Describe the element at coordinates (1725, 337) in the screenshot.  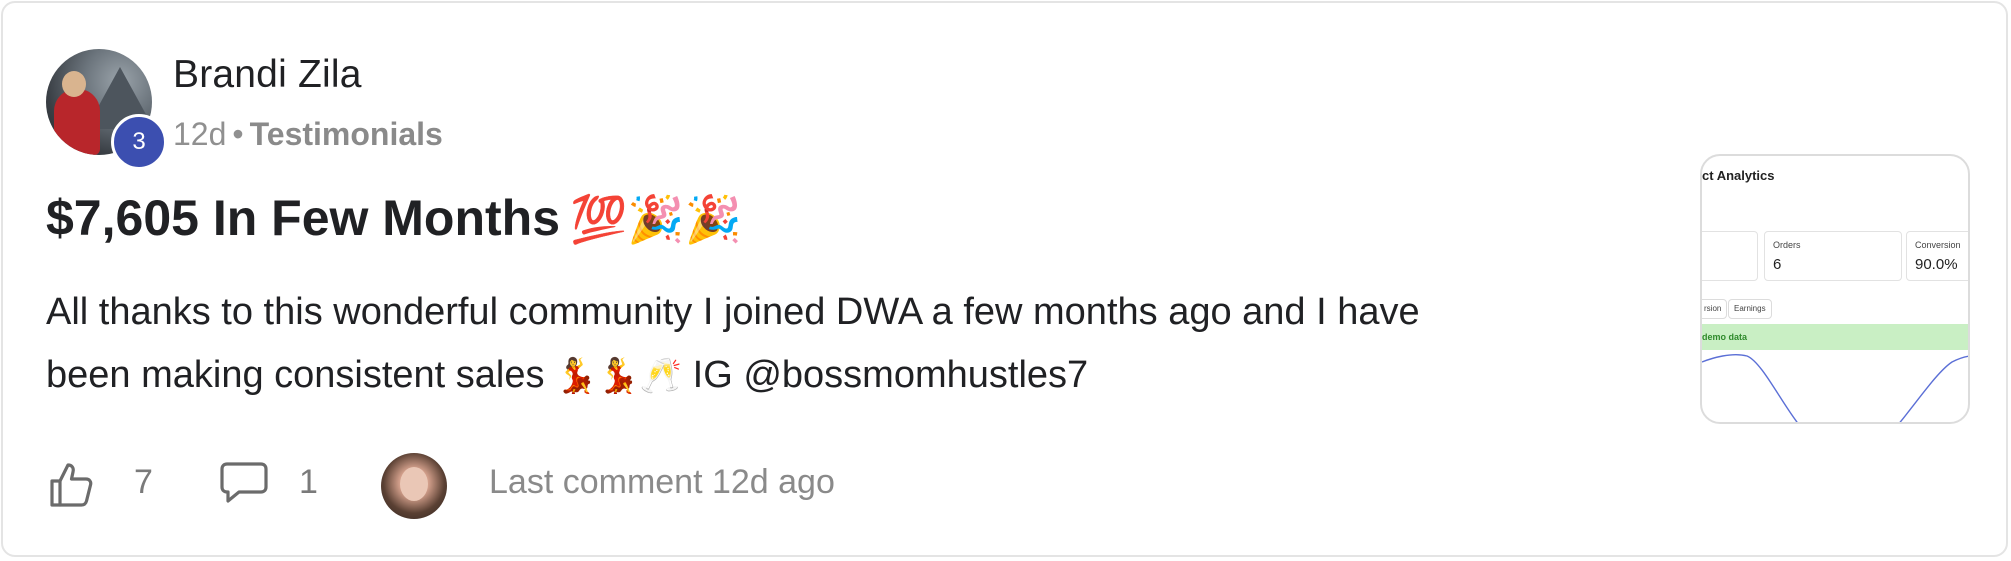
I see `thumbnail-banner-text: demo data` at that location.